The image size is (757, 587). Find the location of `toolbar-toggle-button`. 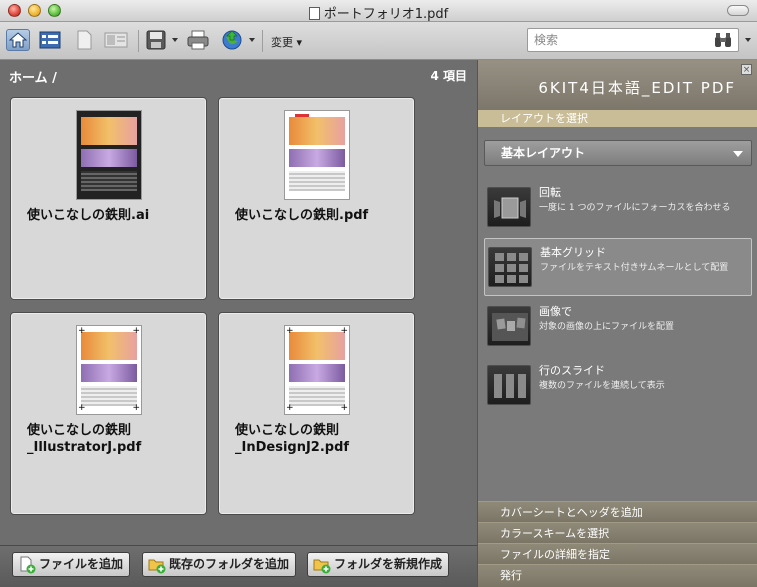

toolbar-toggle-button is located at coordinates (738, 10).